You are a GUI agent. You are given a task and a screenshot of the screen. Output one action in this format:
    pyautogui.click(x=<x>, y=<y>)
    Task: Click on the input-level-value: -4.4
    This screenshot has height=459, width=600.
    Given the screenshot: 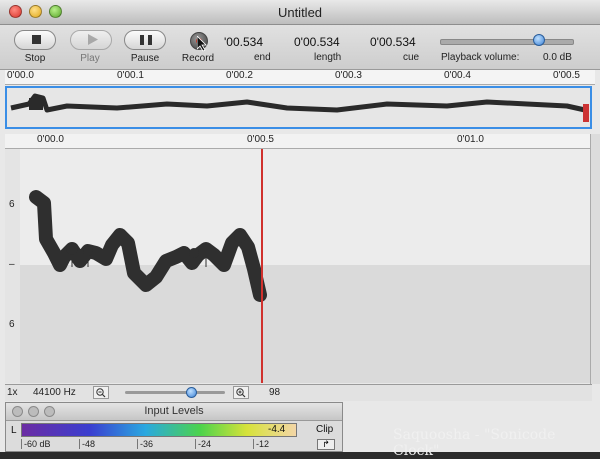 What is the action you would take?
    pyautogui.click(x=277, y=429)
    